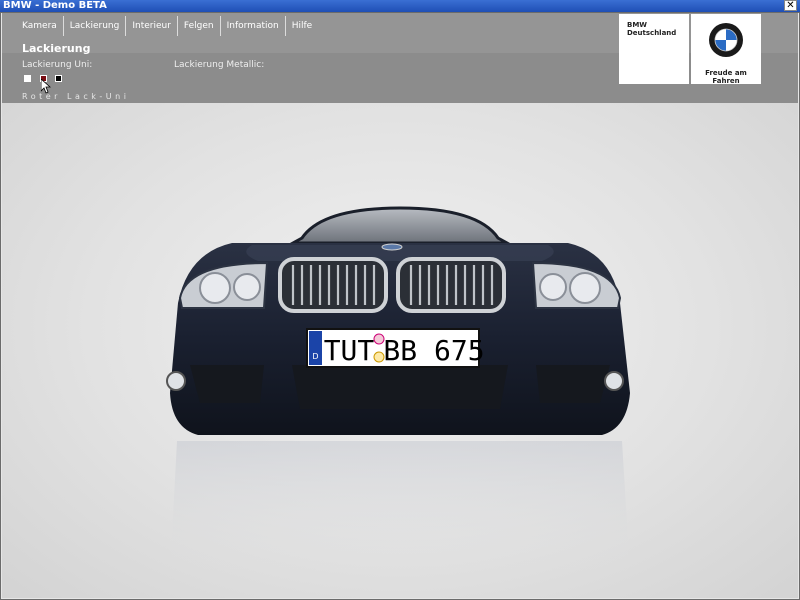  I want to click on nav-item-information: Information, so click(252, 26).